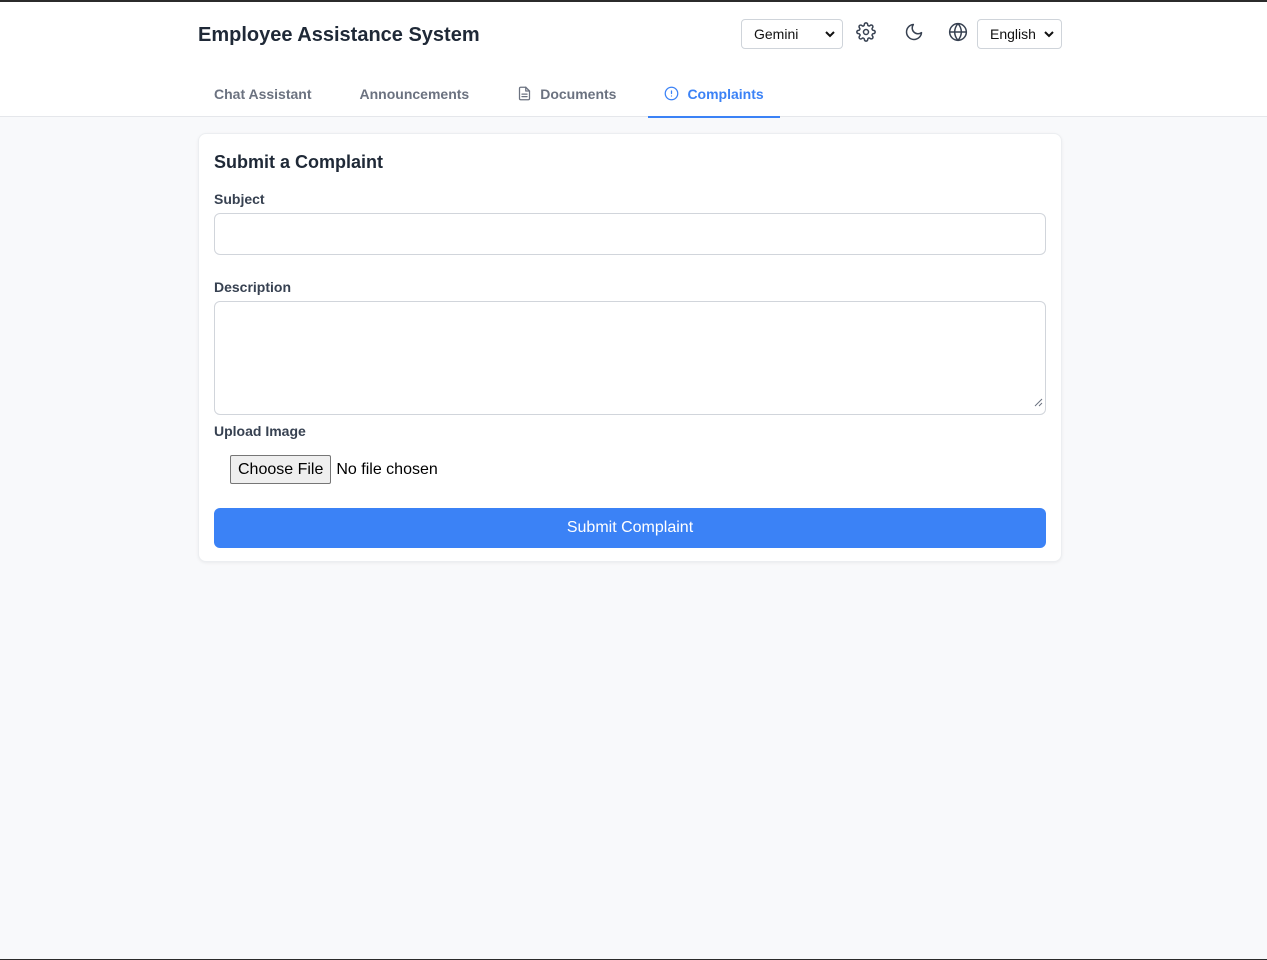 This screenshot has height=960, width=1267. Describe the element at coordinates (339, 34) in the screenshot. I see `app-title: Employee Assistance System` at that location.